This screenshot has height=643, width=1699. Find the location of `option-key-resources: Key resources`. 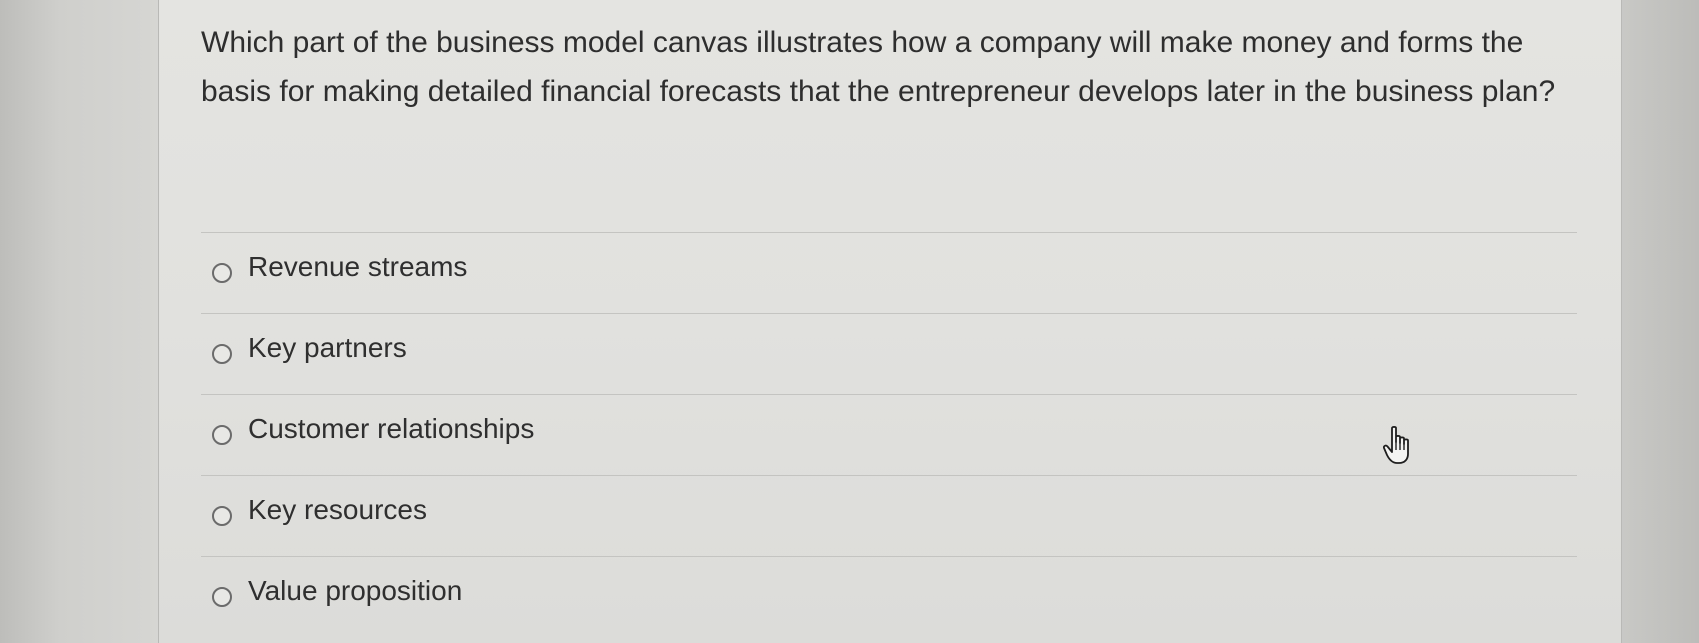

option-key-resources: Key resources is located at coordinates (889, 516).